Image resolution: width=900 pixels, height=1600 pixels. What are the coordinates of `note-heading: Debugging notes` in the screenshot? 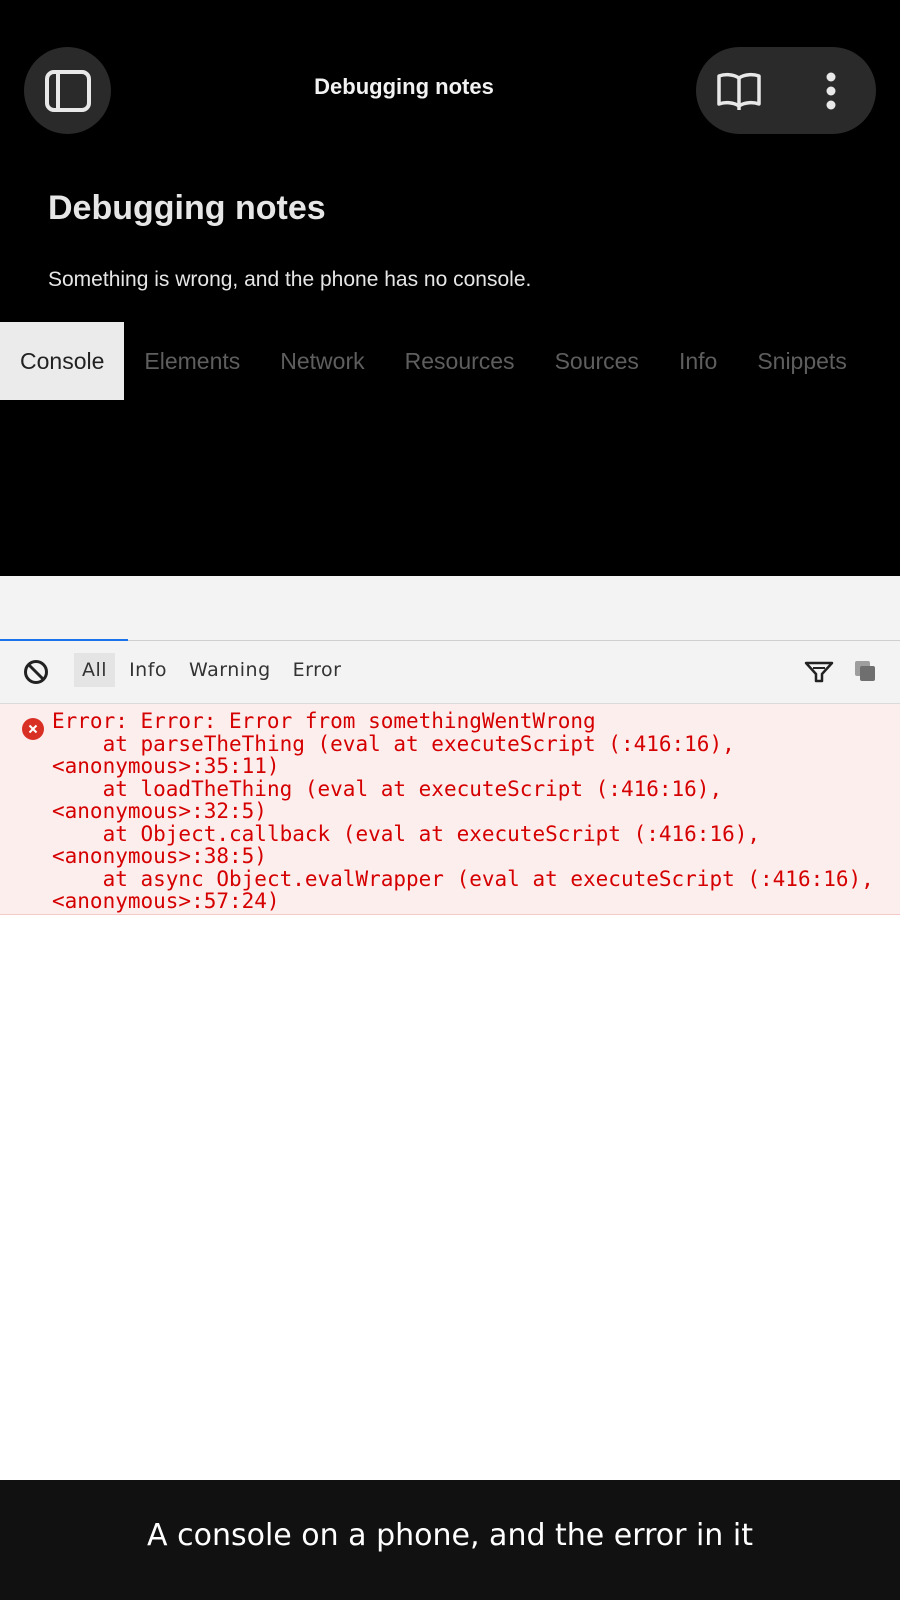 It's located at (187, 208).